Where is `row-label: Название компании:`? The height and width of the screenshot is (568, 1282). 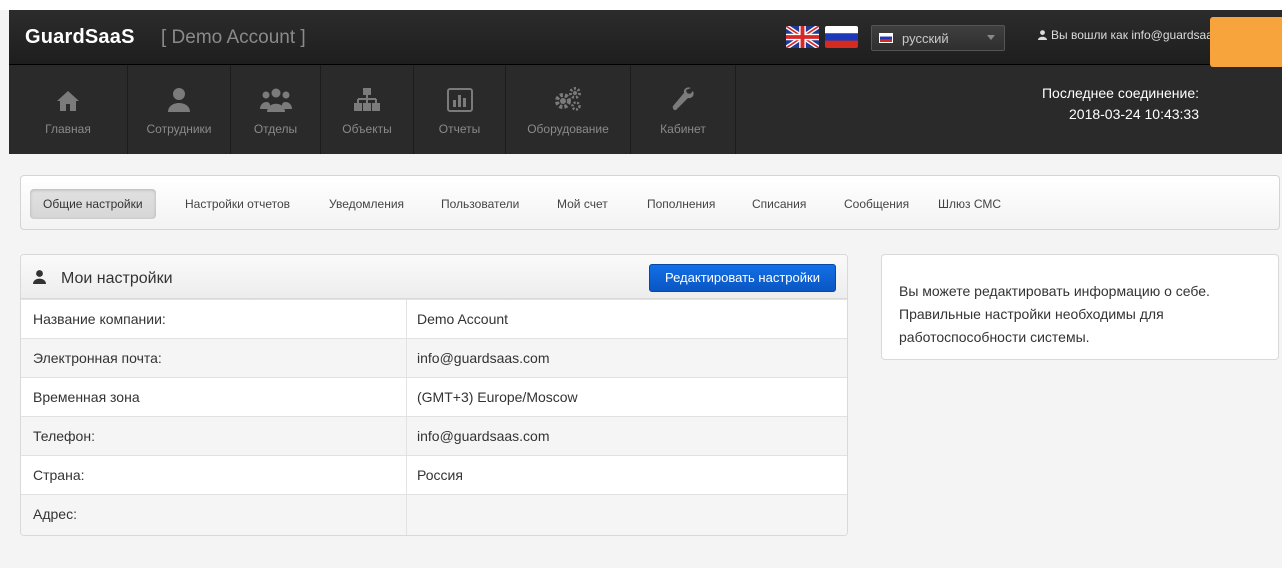 row-label: Название компании: is located at coordinates (99, 319).